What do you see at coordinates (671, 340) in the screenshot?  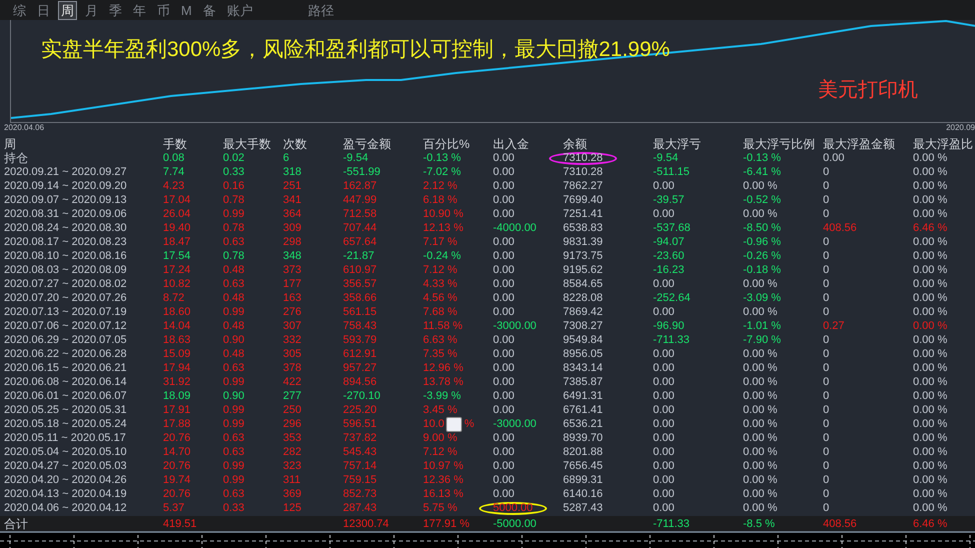 I see `table-cell: -711.33` at bounding box center [671, 340].